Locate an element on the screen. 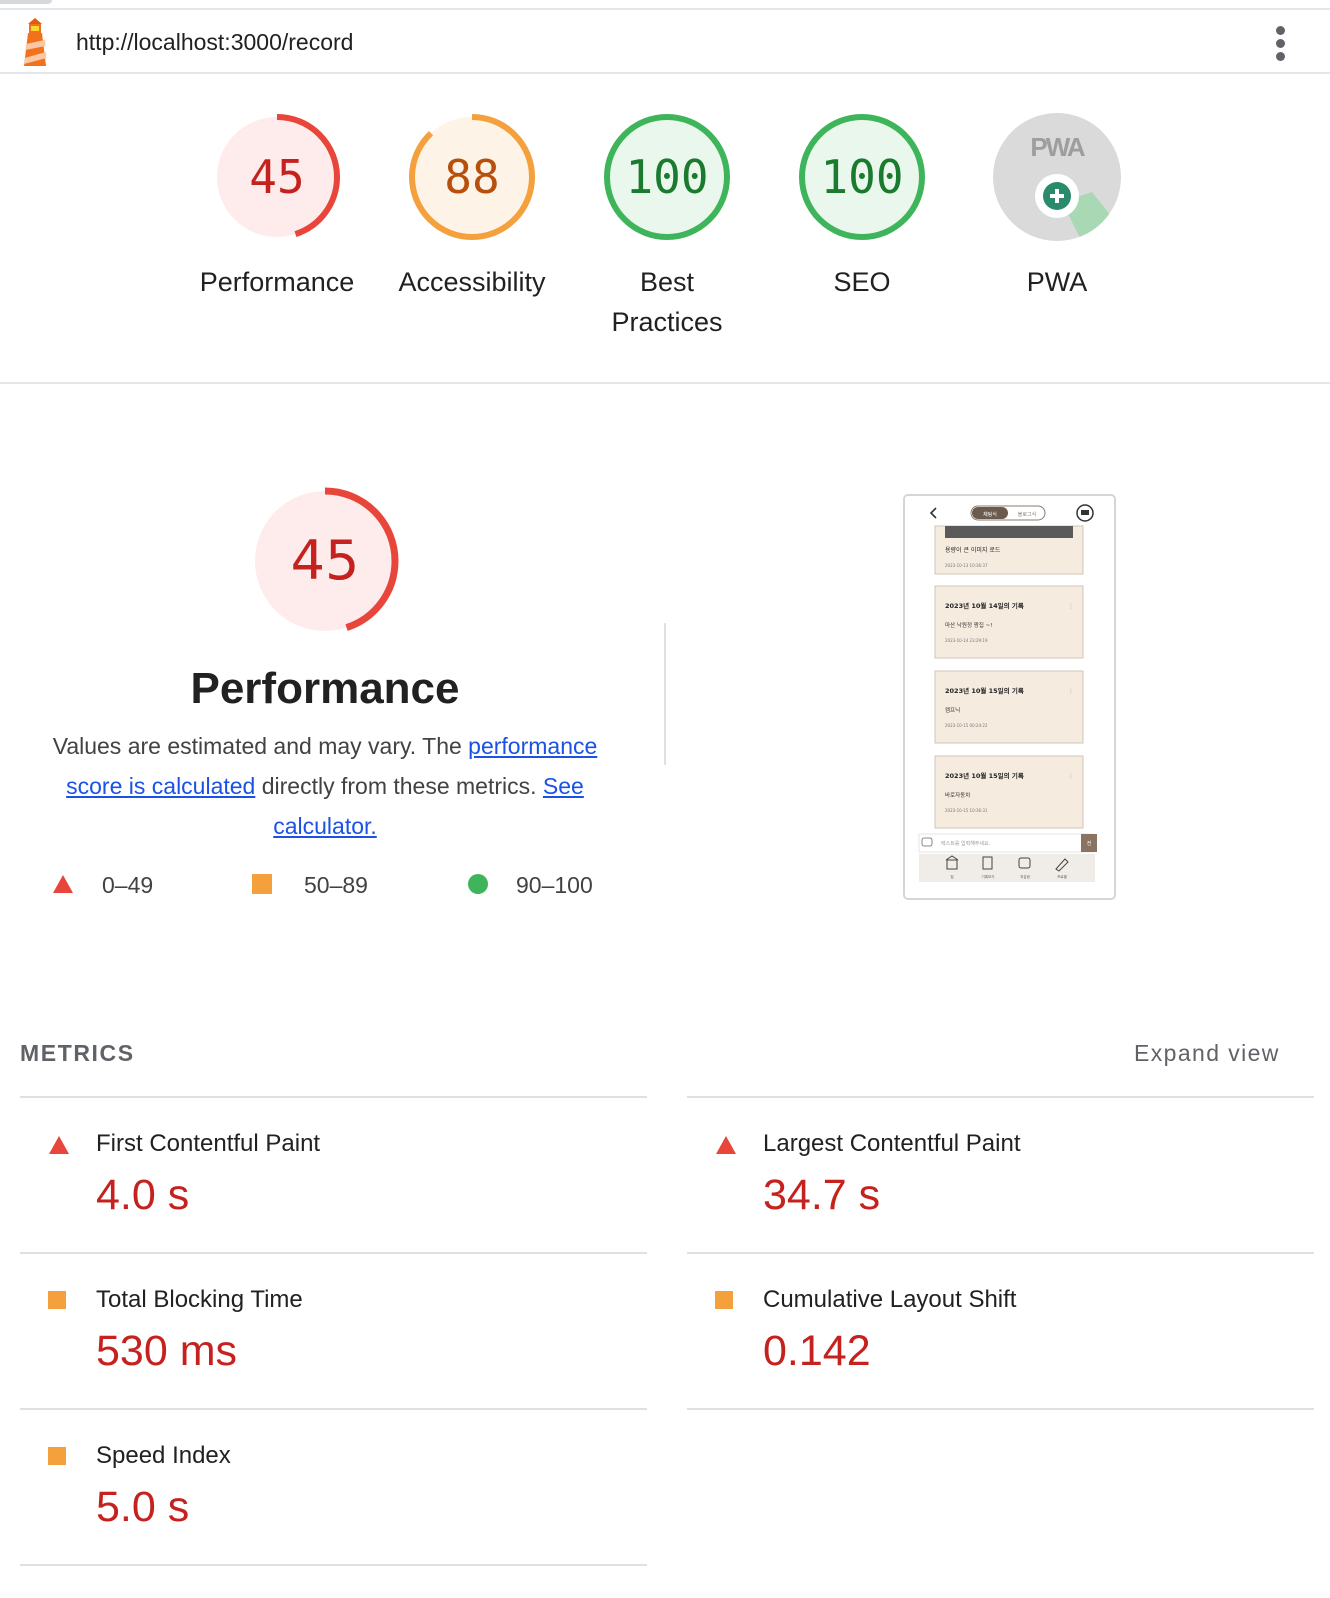 The height and width of the screenshot is (1598, 1330). gauge-accessibility: 88 Accessibility is located at coordinates (472, 207).